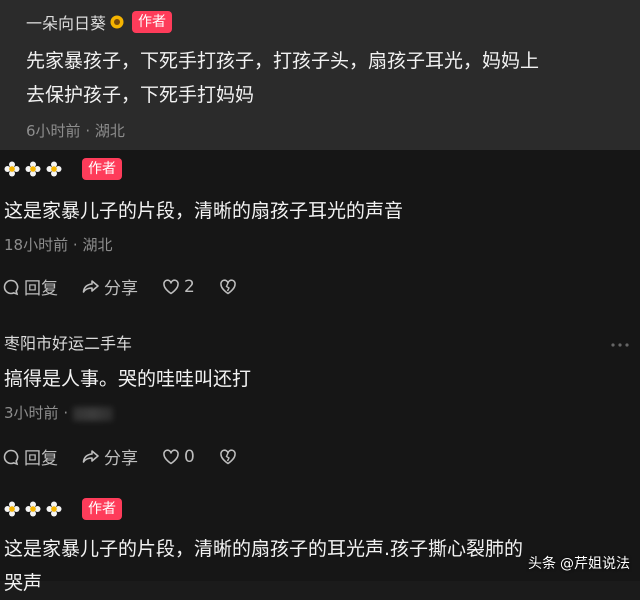 The image size is (640, 600). Describe the element at coordinates (128, 379) in the screenshot. I see `comment-text: 搞得是人事。哭的哇哇叫还打` at that location.